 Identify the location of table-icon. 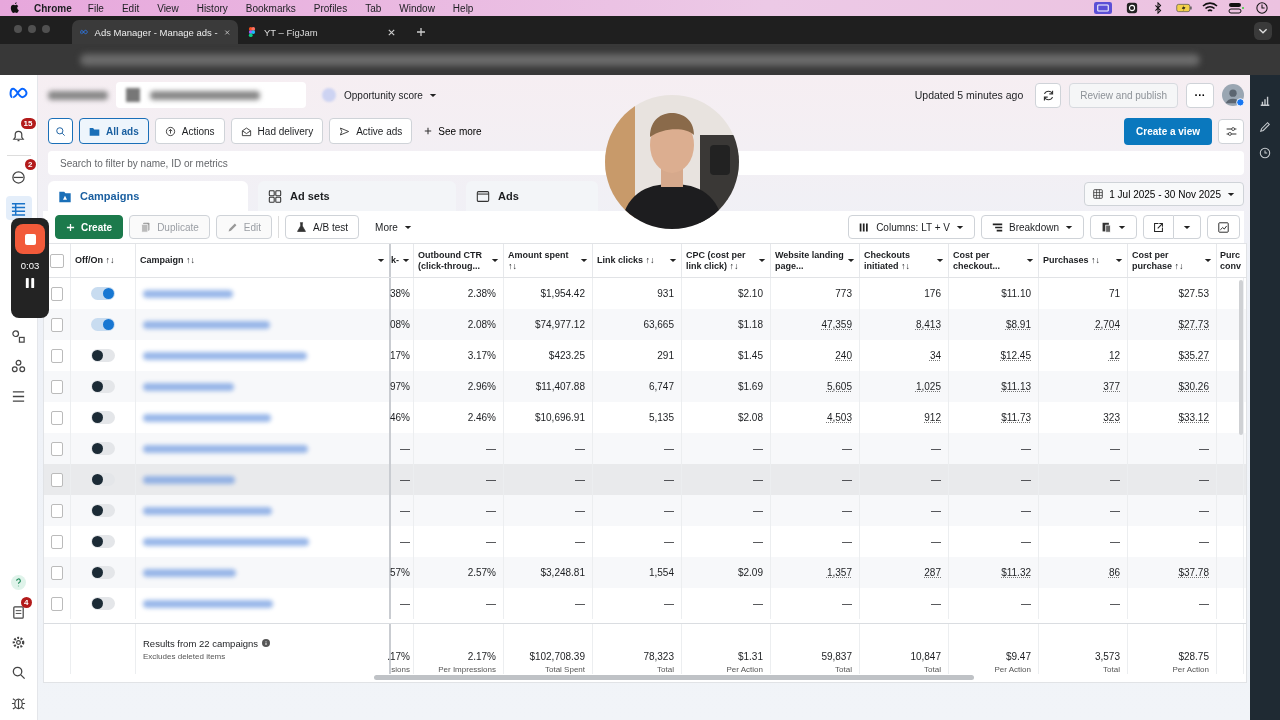
(18, 208).